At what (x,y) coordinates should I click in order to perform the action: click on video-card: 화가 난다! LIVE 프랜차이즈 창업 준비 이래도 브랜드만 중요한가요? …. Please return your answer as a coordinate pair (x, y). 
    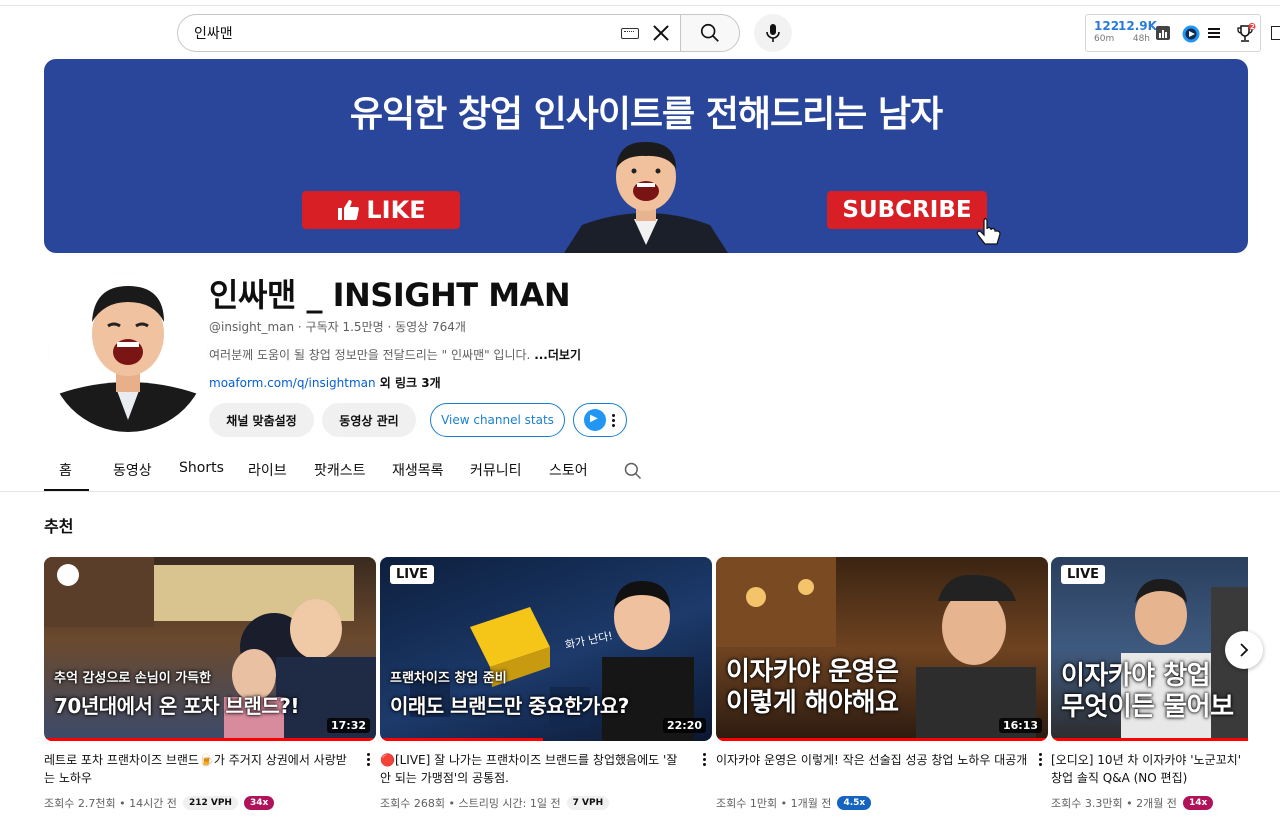
    Looking at the image, I should click on (546, 684).